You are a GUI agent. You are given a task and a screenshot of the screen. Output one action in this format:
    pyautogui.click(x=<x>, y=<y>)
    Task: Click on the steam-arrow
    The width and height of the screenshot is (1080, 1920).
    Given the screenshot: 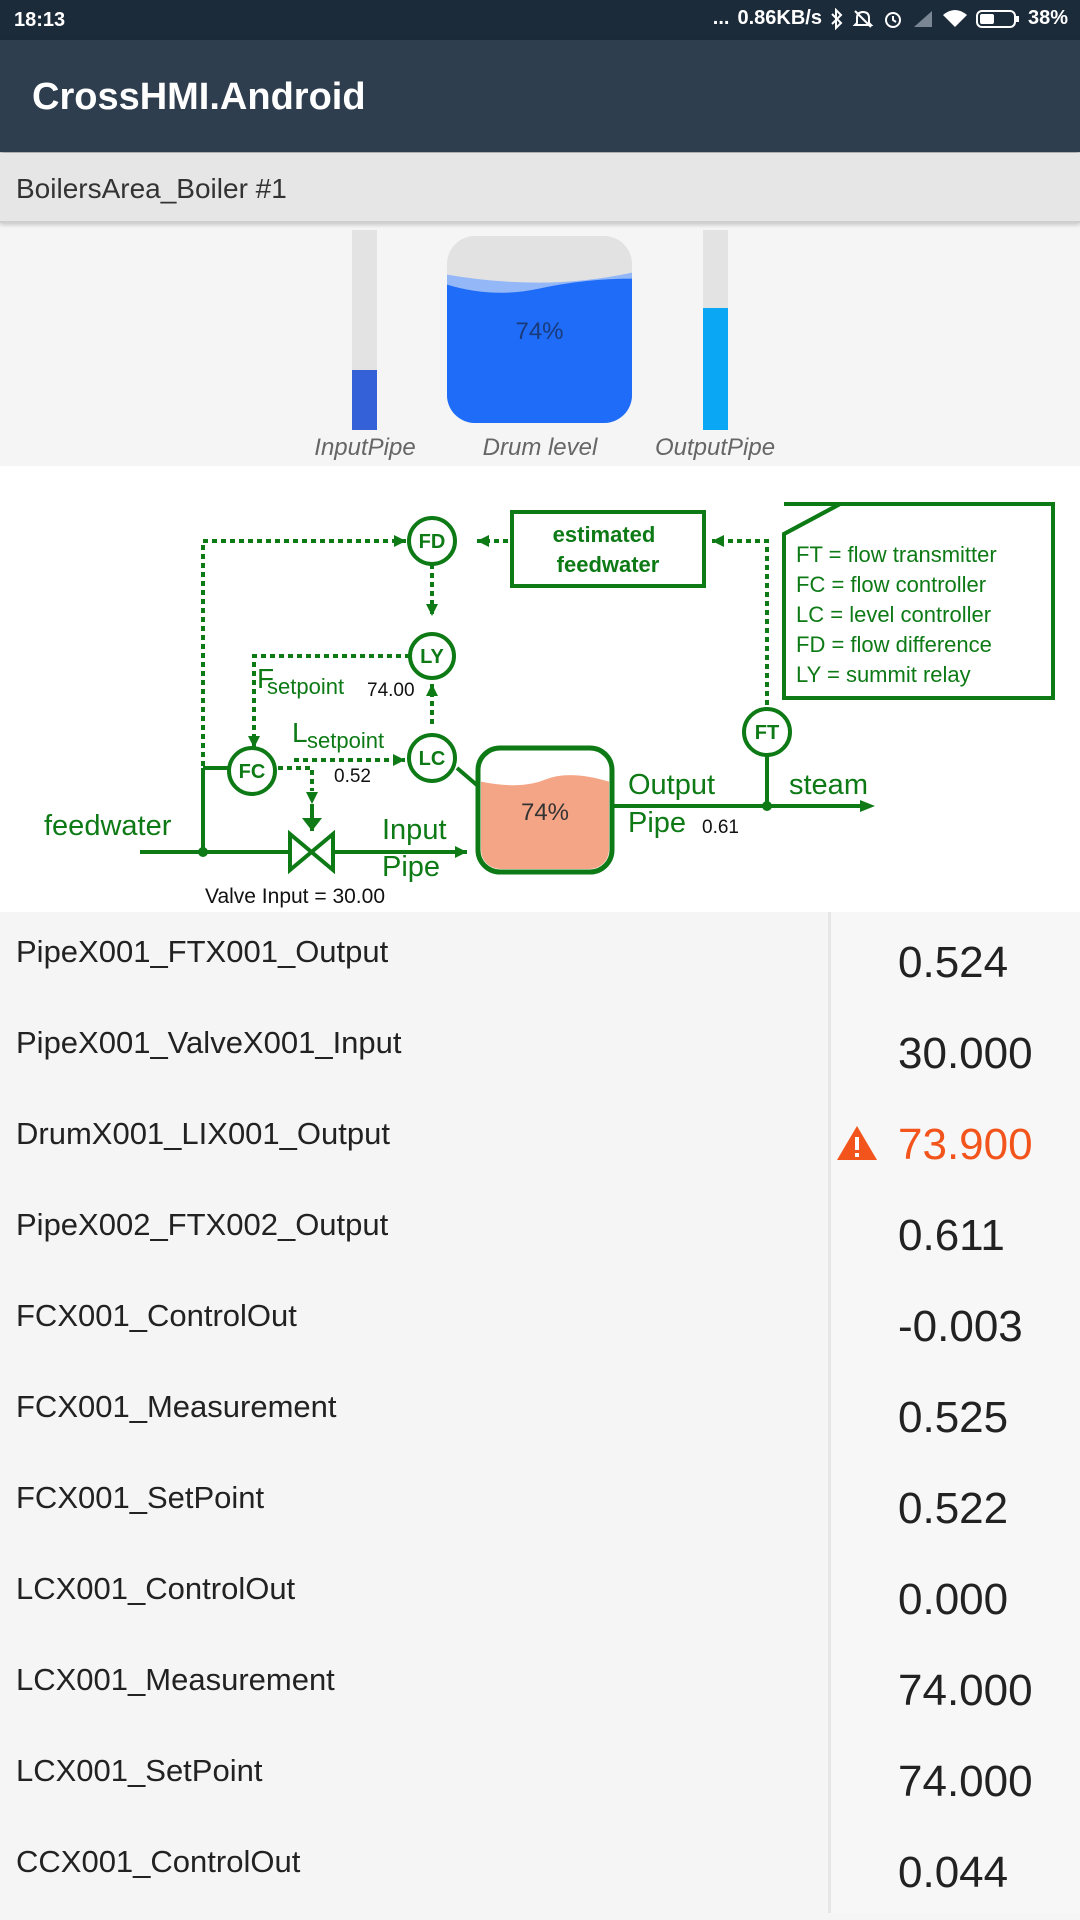 What is the action you would take?
    pyautogui.click(x=867, y=806)
    